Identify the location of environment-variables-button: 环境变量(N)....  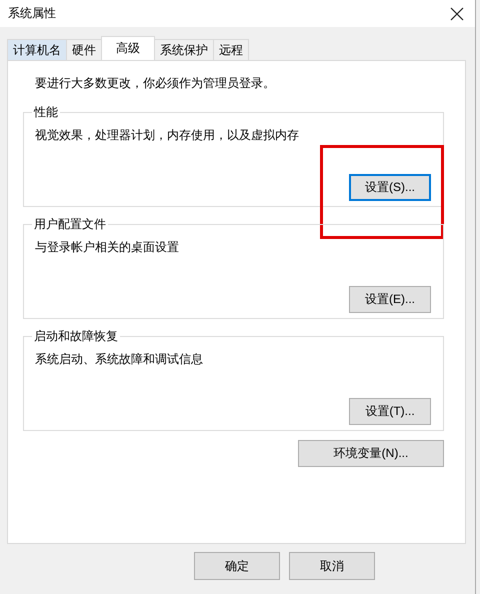
(371, 453).